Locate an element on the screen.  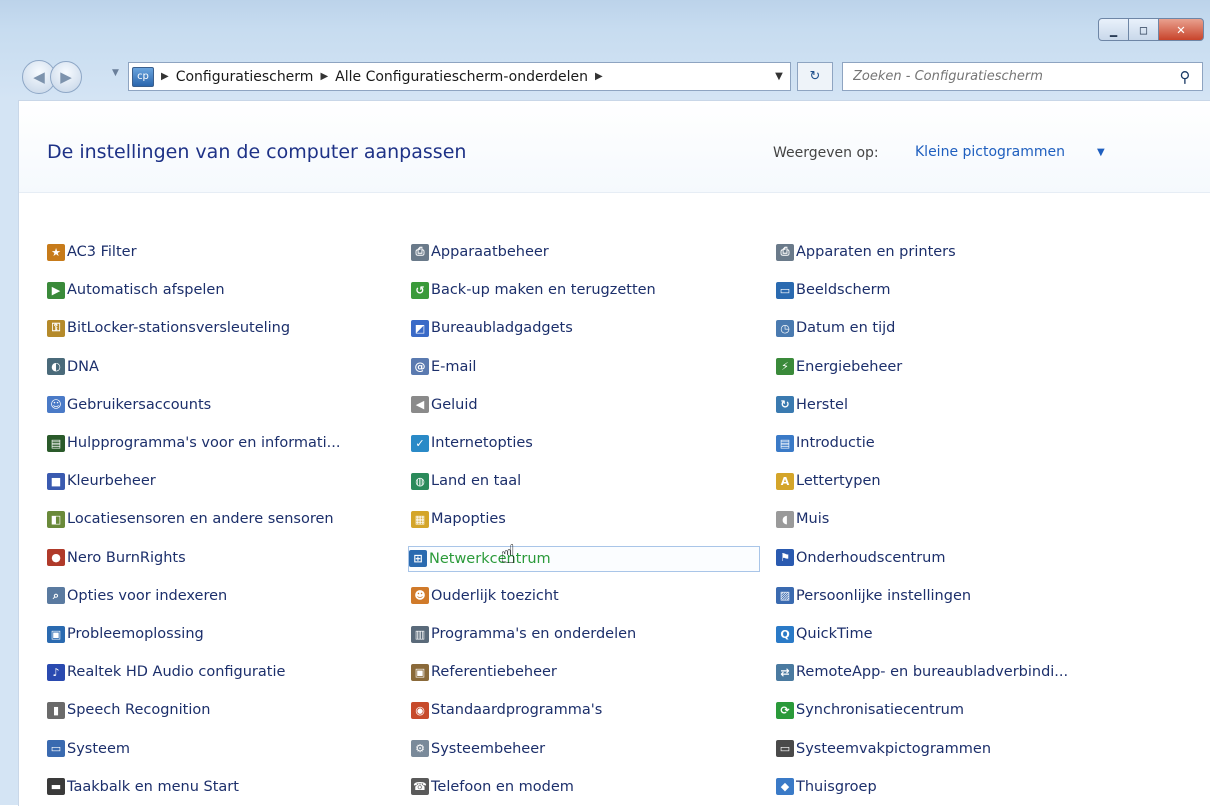
control-panel-item: ◖ Muis is located at coordinates (802, 519).